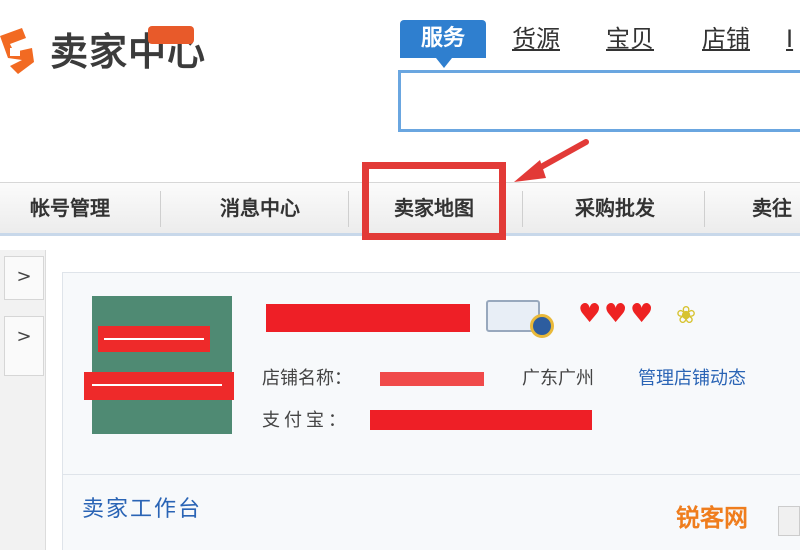 The width and height of the screenshot is (800, 550). Describe the element at coordinates (558, 378) in the screenshot. I see `shop-location: 广东广州` at that location.